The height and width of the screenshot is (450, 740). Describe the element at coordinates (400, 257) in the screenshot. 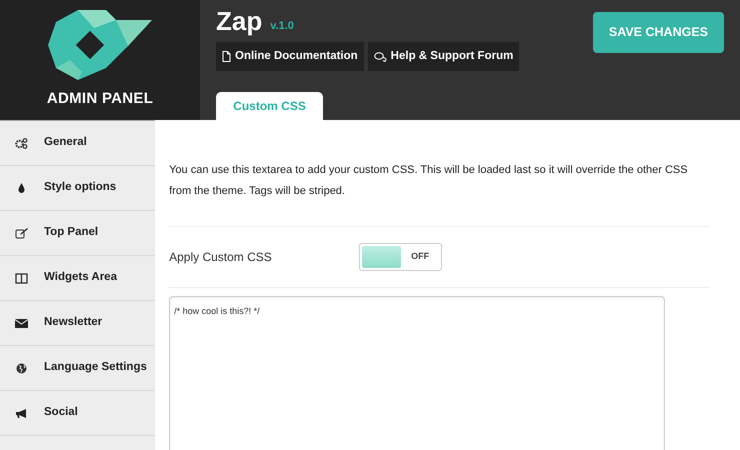

I see `toggle-switch: OFF` at that location.